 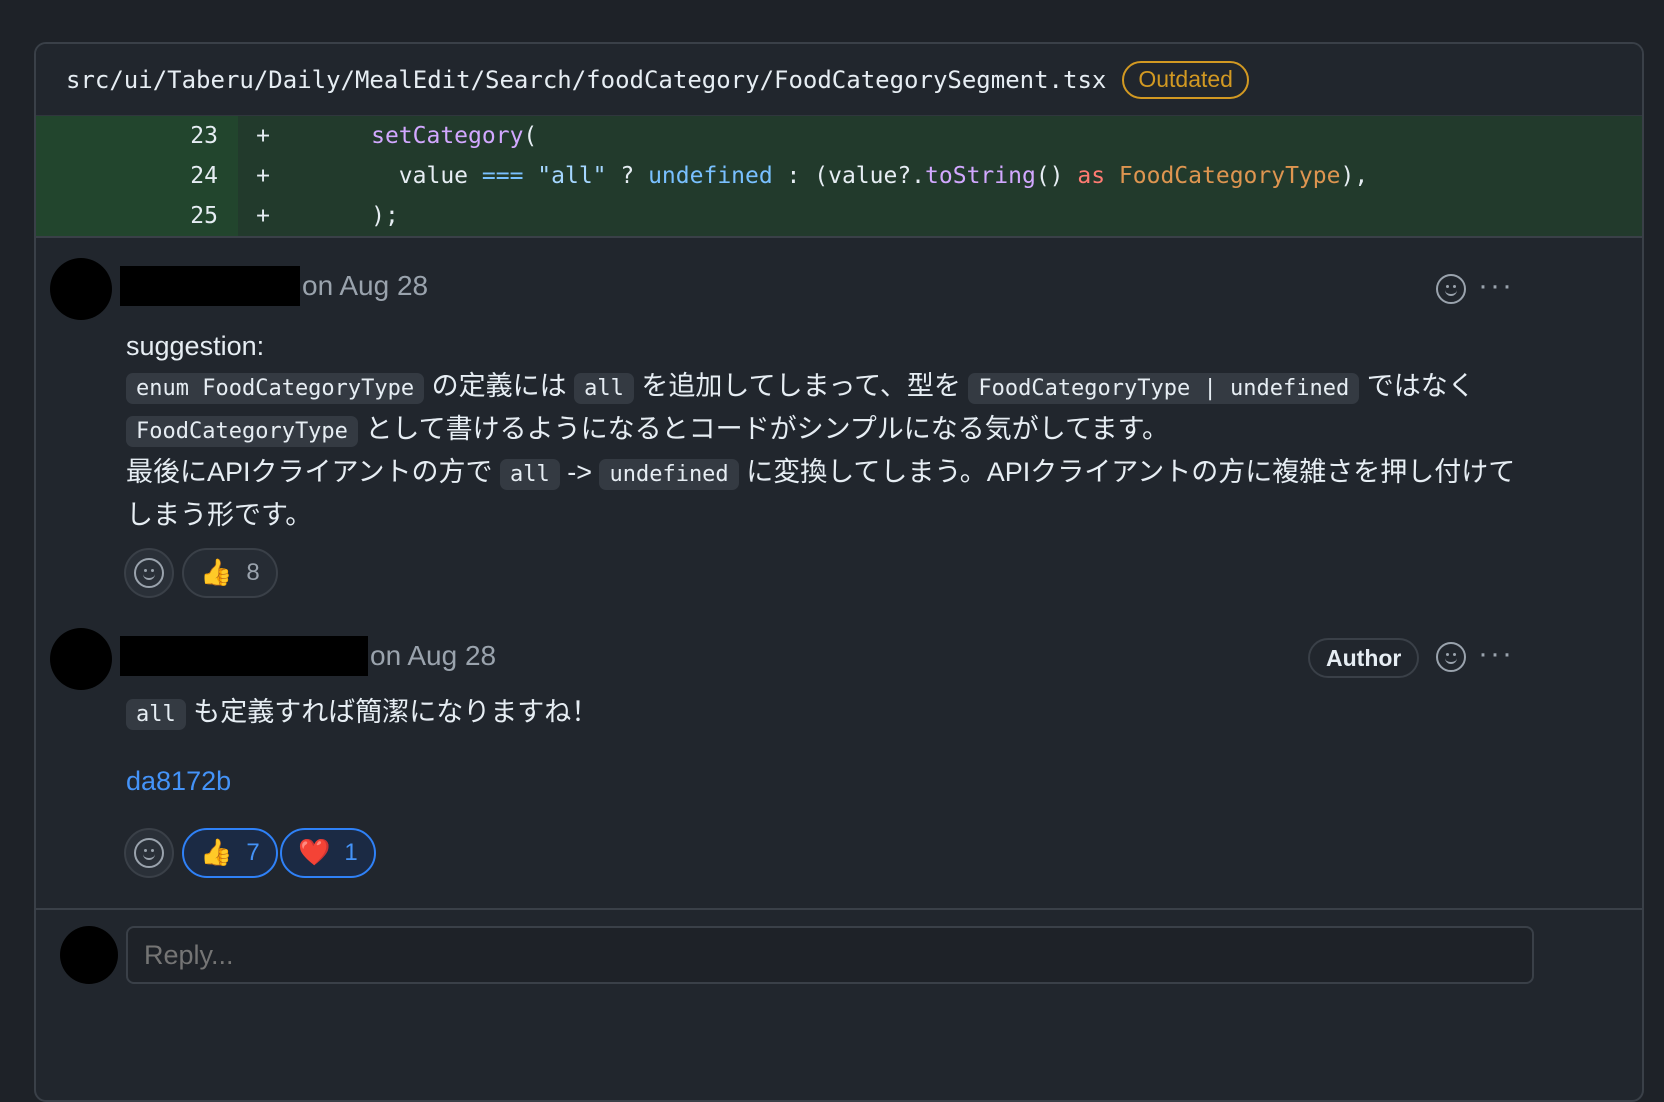 I want to click on commit-link: da8172b, so click(x=178, y=781).